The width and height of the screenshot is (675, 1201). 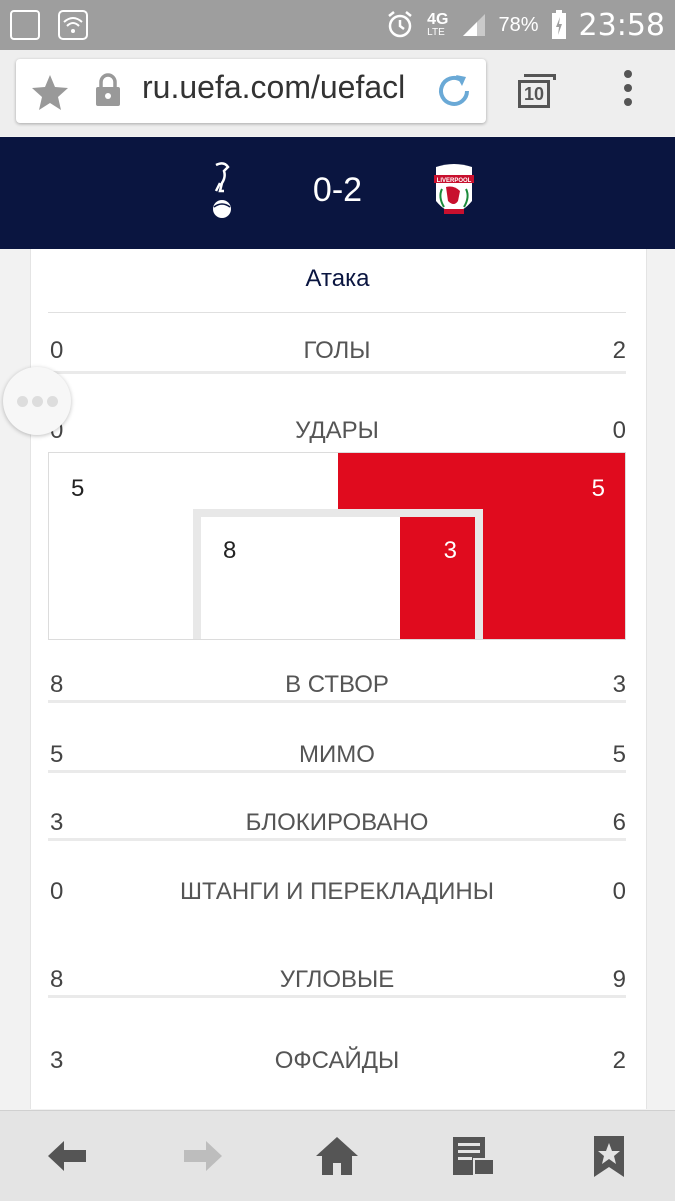 I want to click on away-inner-value: 3, so click(x=450, y=550).